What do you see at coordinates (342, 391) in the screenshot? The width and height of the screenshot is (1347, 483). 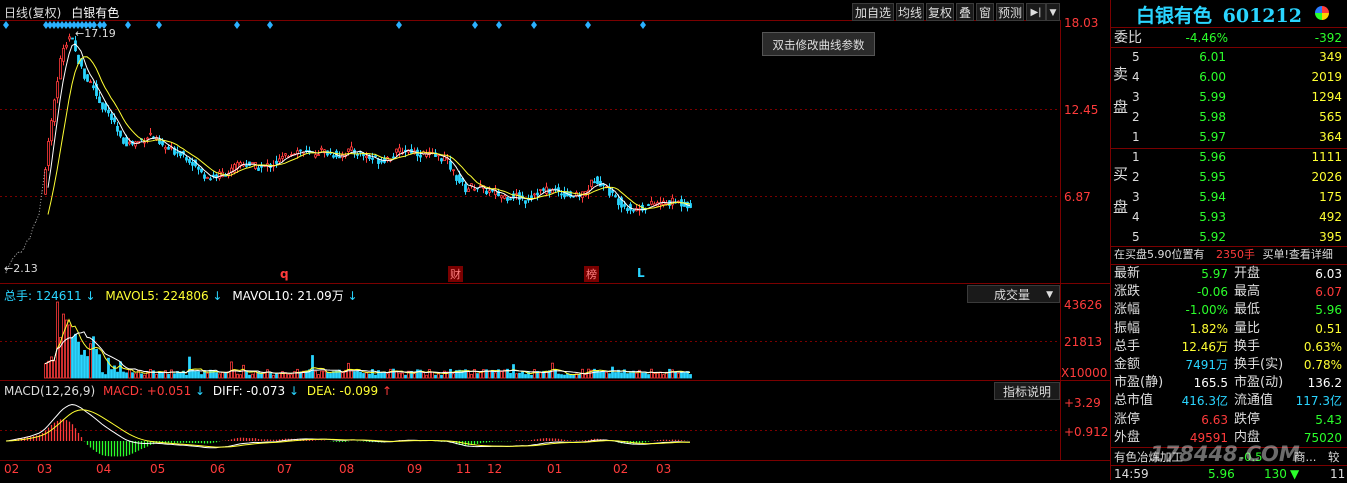 I see `dea-value: DEA: -0.099` at bounding box center [342, 391].